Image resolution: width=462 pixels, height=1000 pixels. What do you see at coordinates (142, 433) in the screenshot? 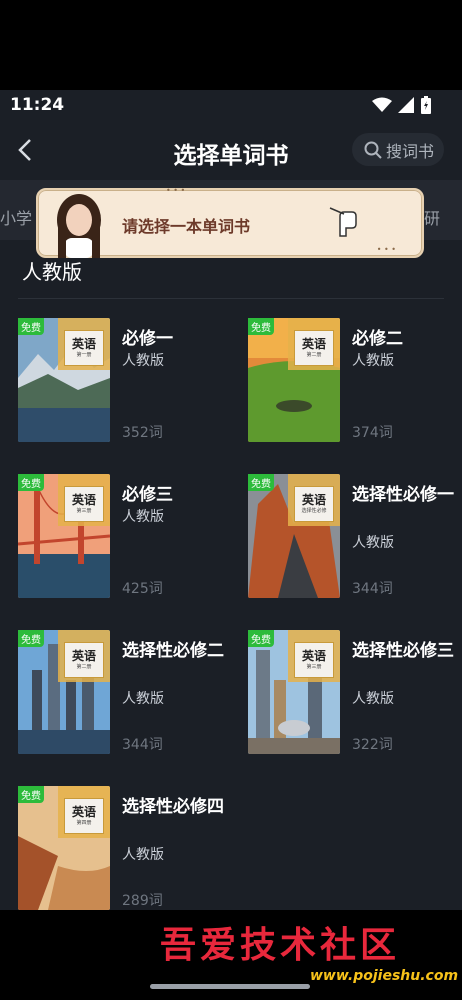
I see `book-word-count: 352词` at bounding box center [142, 433].